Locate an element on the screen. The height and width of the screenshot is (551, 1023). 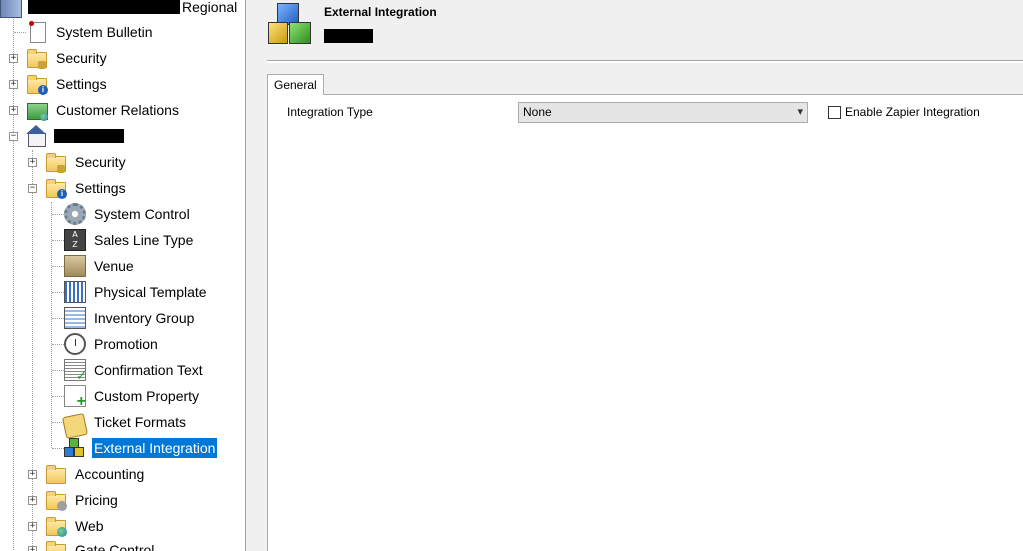
tree-item-label: System Control is located at coordinates (142, 214).